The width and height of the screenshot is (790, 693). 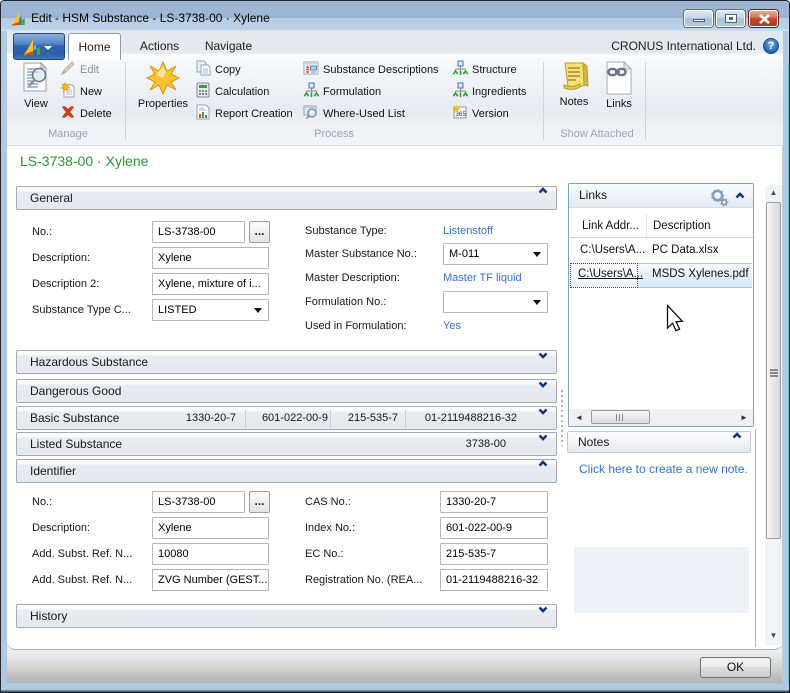 What do you see at coordinates (460, 114) in the screenshot?
I see `svg-text: 365` at bounding box center [460, 114].